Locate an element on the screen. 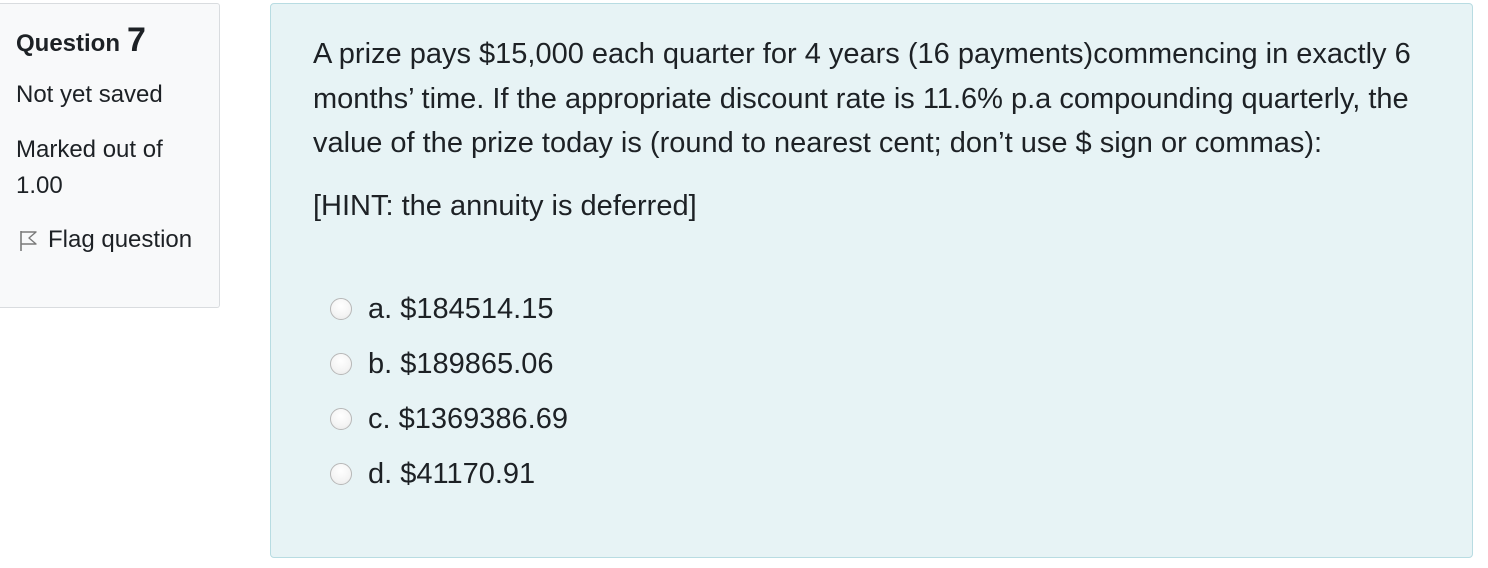  flag-icon is located at coordinates (28, 241).